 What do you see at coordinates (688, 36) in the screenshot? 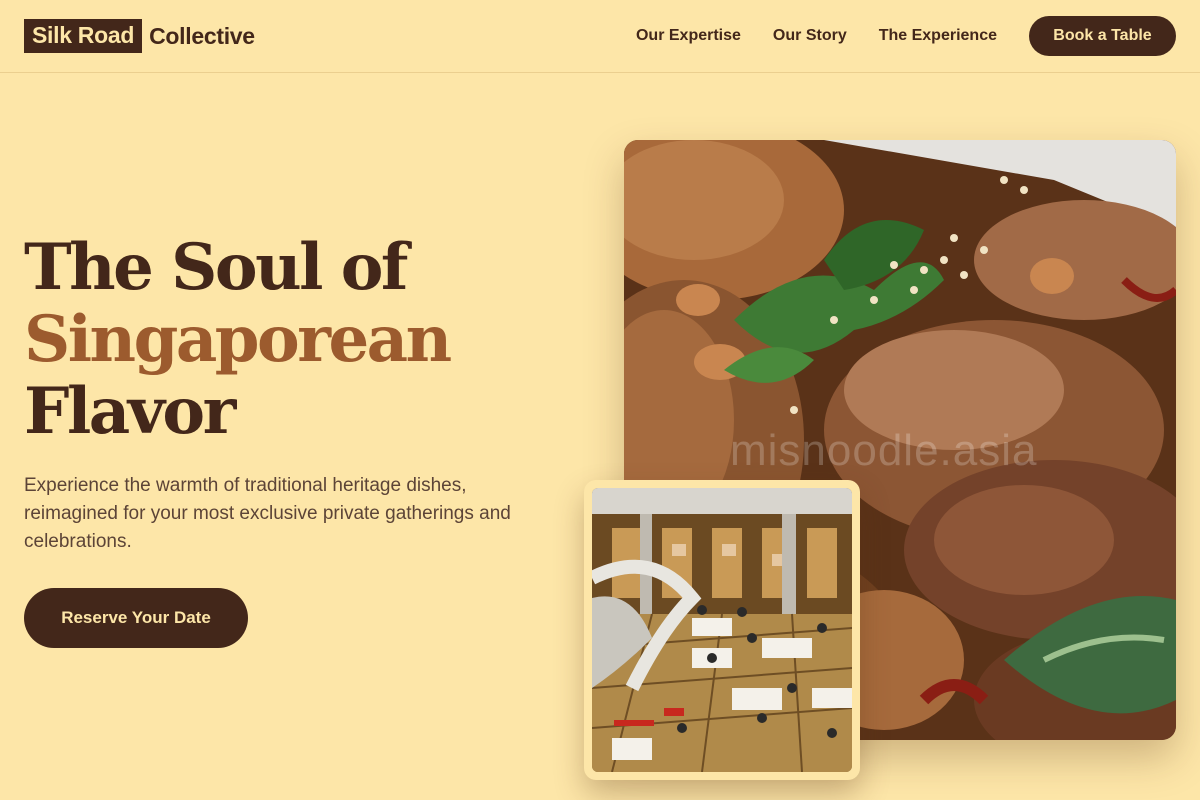
I see `nav-link-our-expertise: Our Expertise` at bounding box center [688, 36].